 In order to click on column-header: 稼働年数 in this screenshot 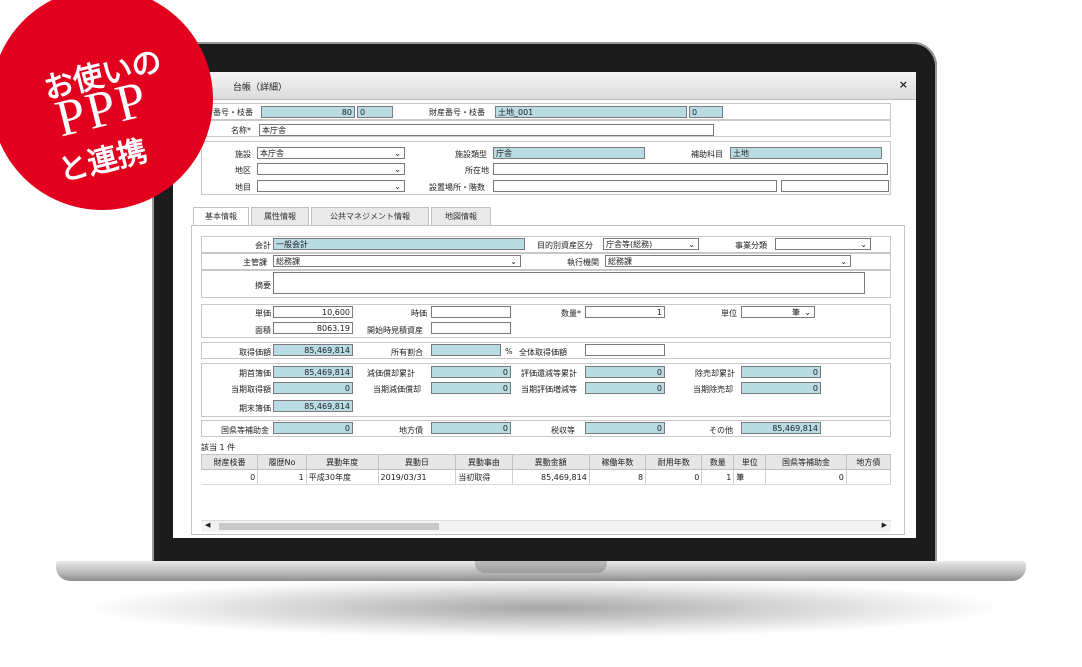, I will do `click(617, 462)`.